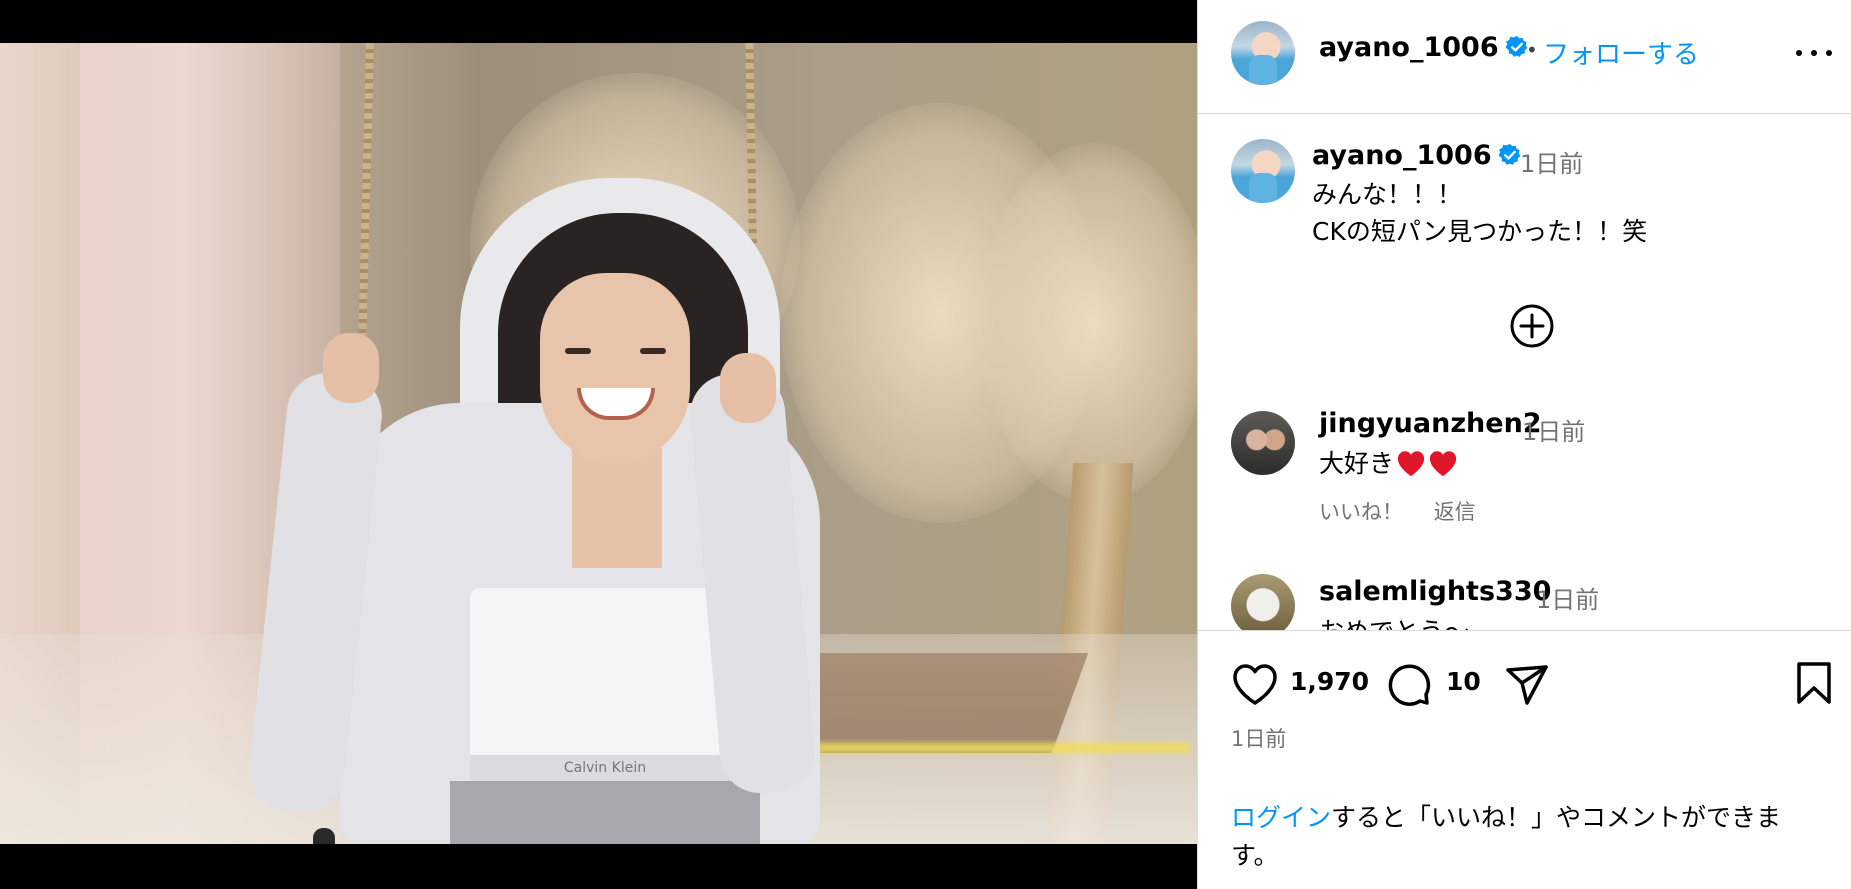  Describe the element at coordinates (1814, 53) in the screenshot. I see `more-options-icon` at that location.